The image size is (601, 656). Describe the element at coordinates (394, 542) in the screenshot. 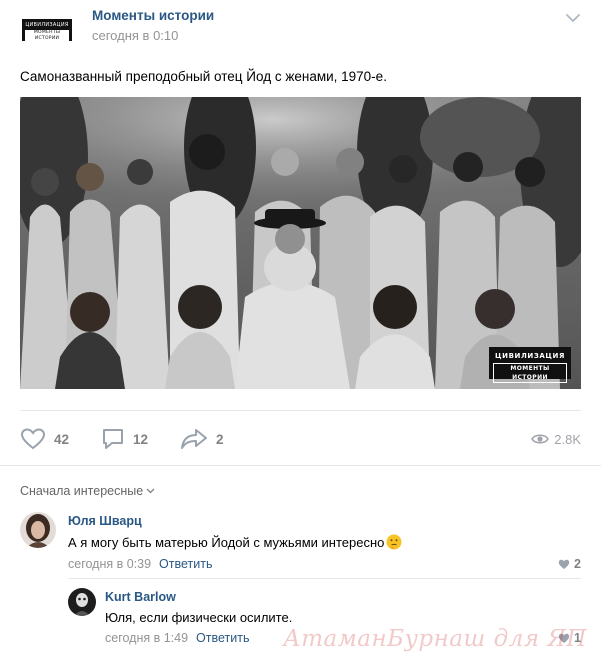

I see `thinking-face-icon` at that location.